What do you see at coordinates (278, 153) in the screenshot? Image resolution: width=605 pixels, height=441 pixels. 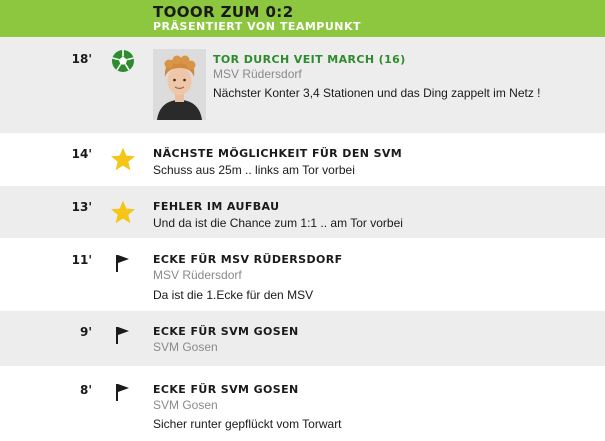 I see `event-title: NÄCHSTE MÖGLICHKEIT FÜR DEN SVM` at bounding box center [278, 153].